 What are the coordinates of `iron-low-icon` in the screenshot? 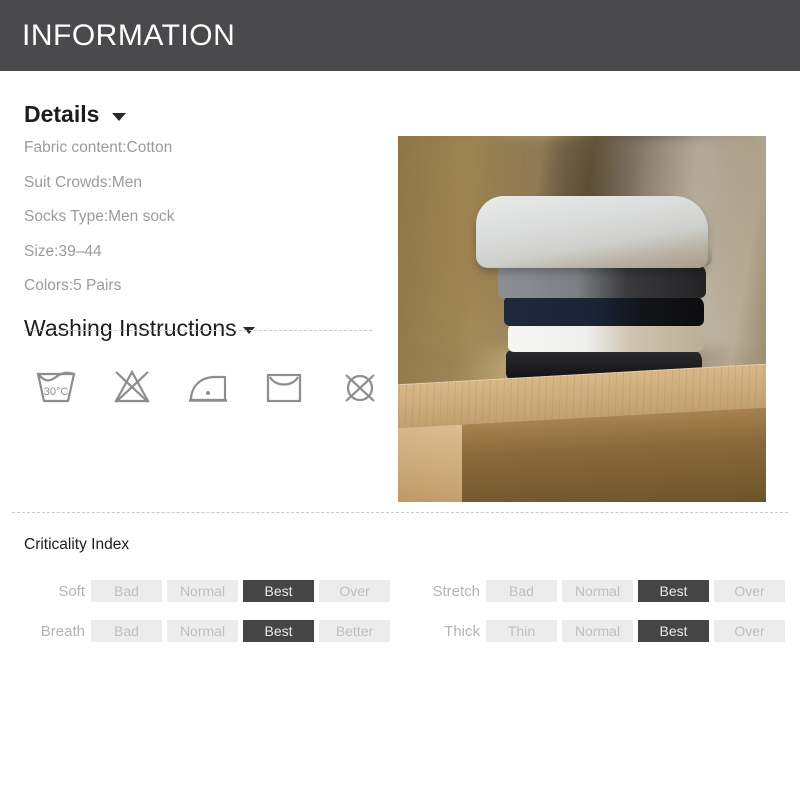 It's located at (208, 388).